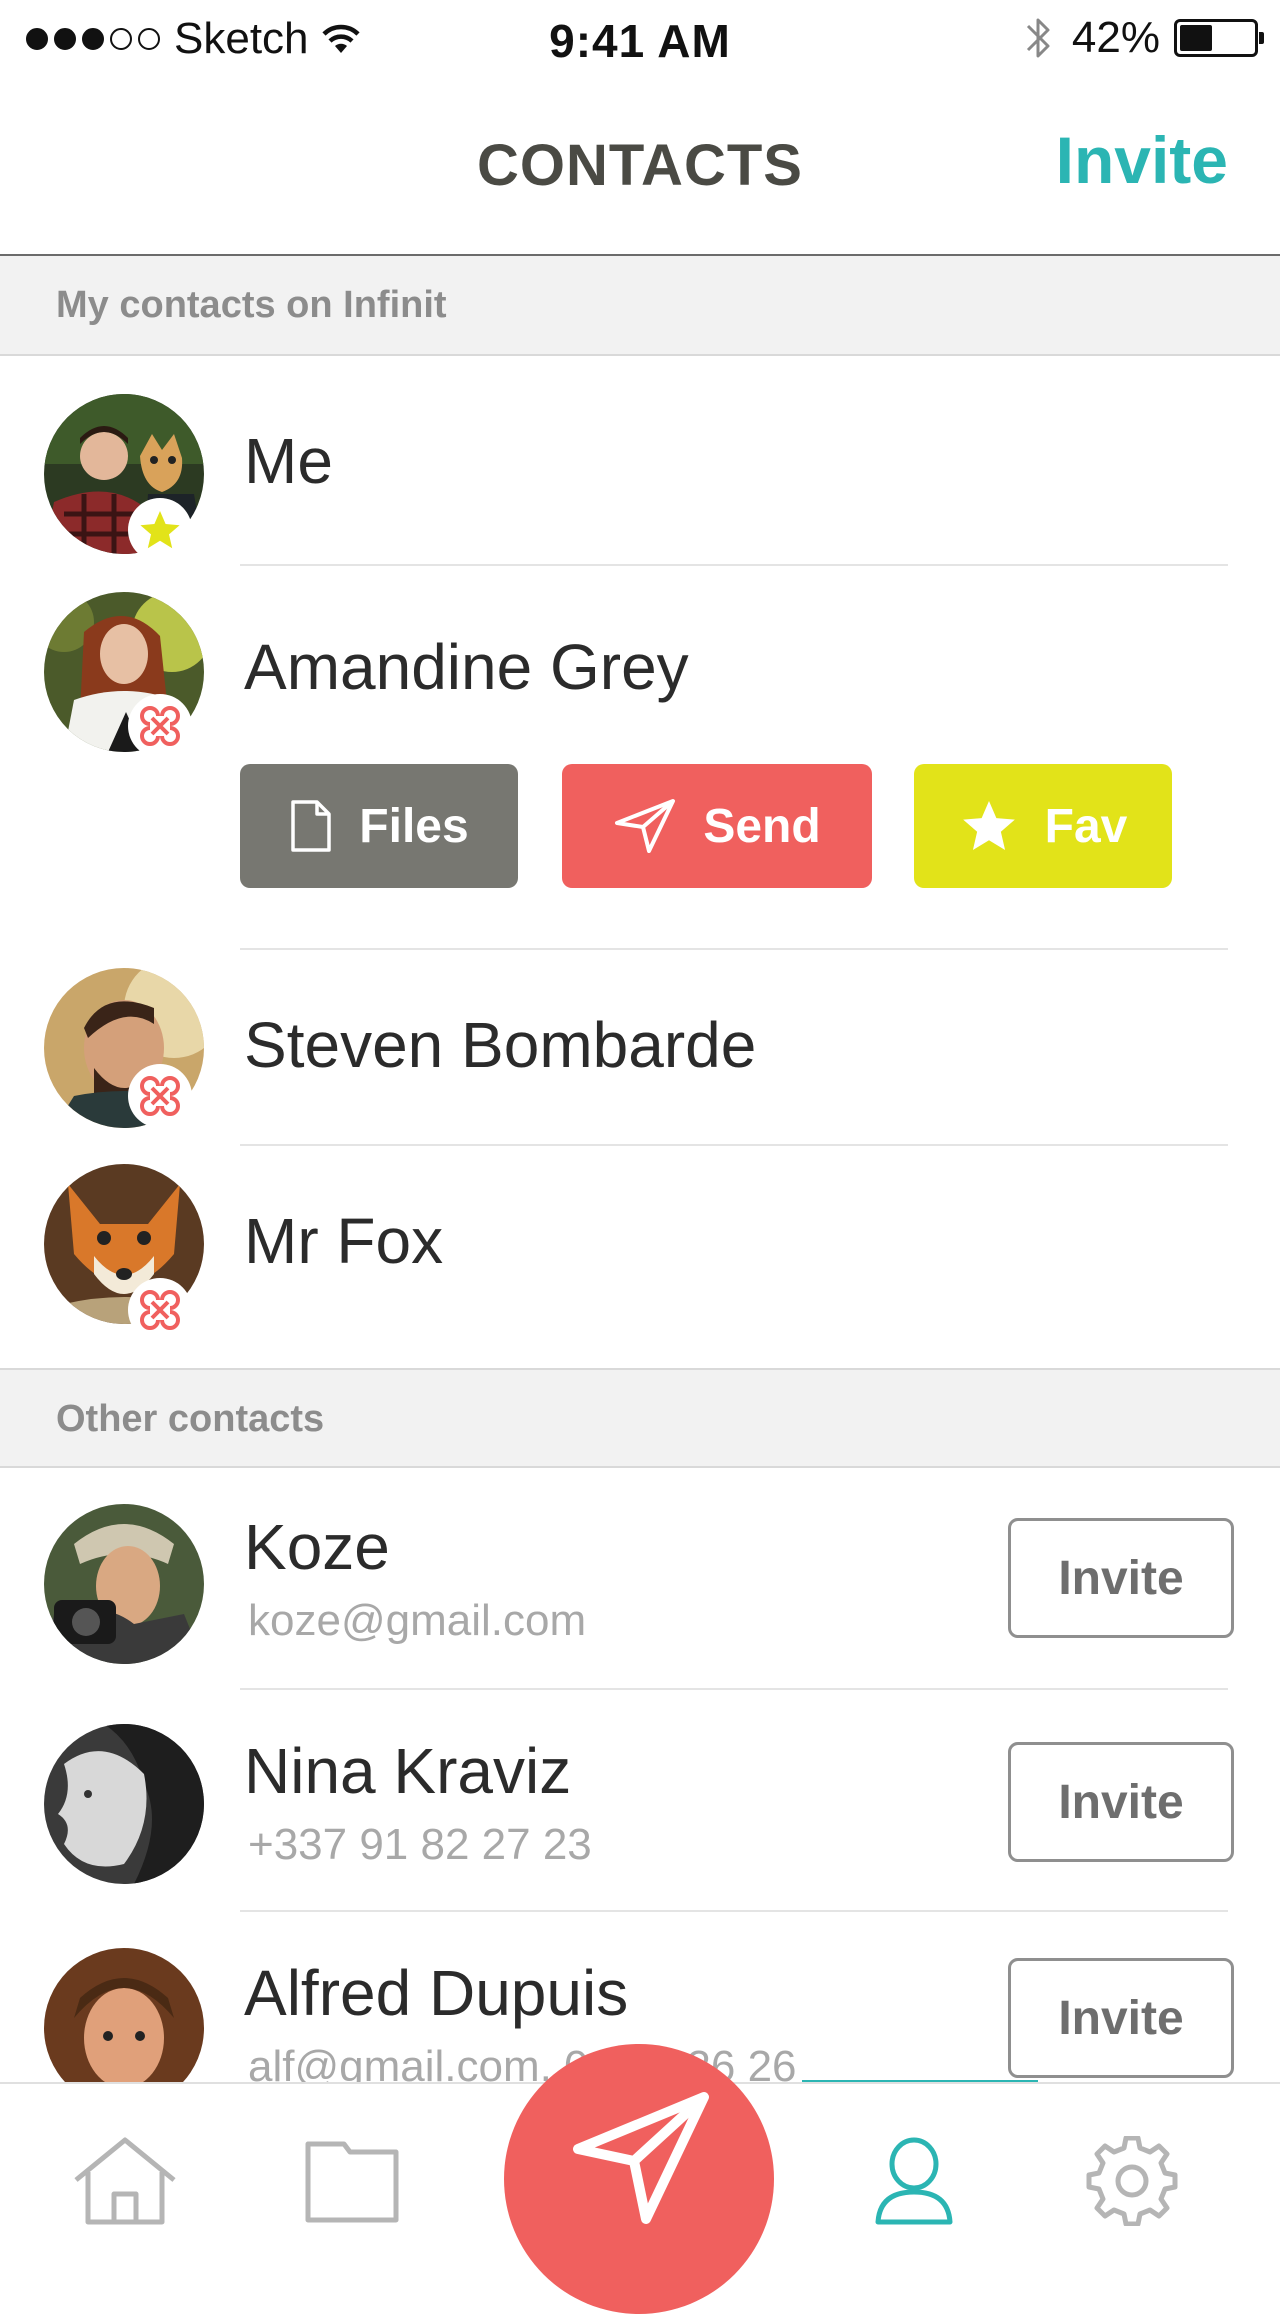 Image resolution: width=1280 pixels, height=2314 pixels. Describe the element at coordinates (251, 305) in the screenshot. I see `section-title: My contacts on Infinit` at that location.